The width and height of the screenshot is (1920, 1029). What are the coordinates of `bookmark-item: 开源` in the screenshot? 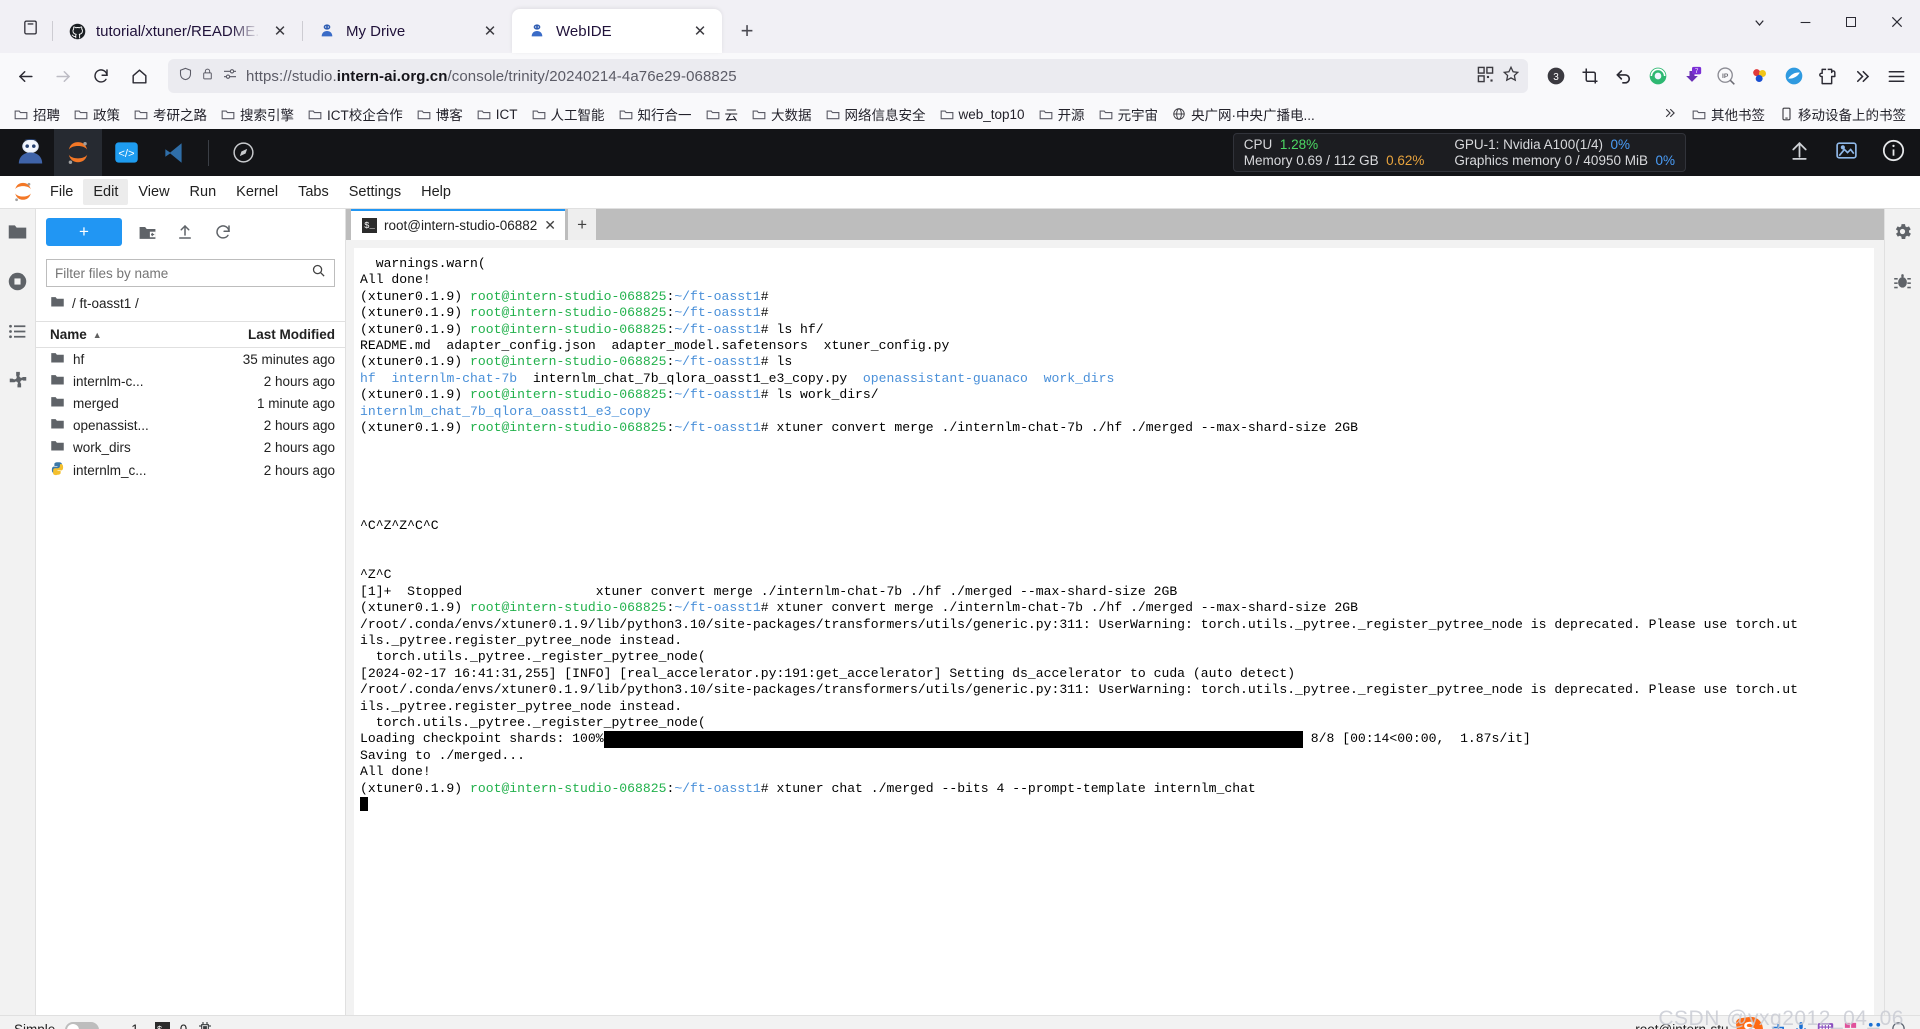 It's located at (1062, 114).